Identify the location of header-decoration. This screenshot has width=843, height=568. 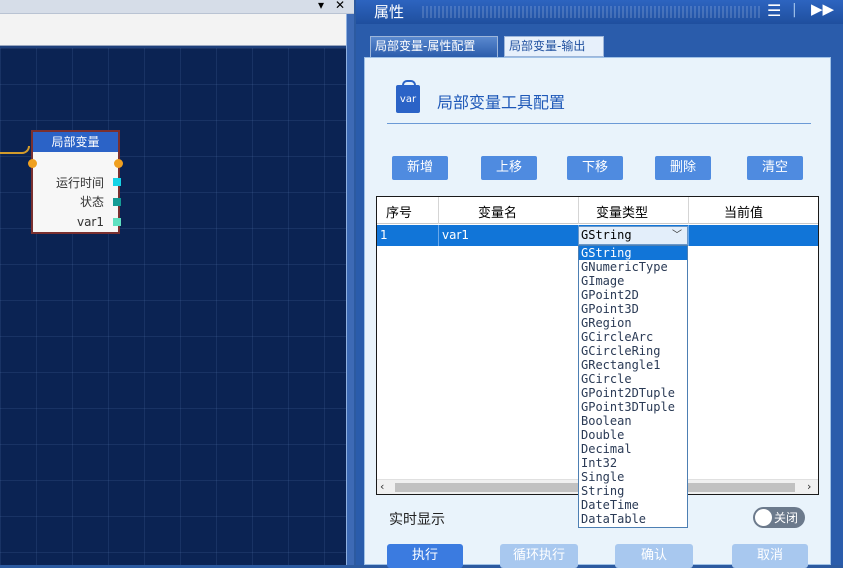
(592, 12).